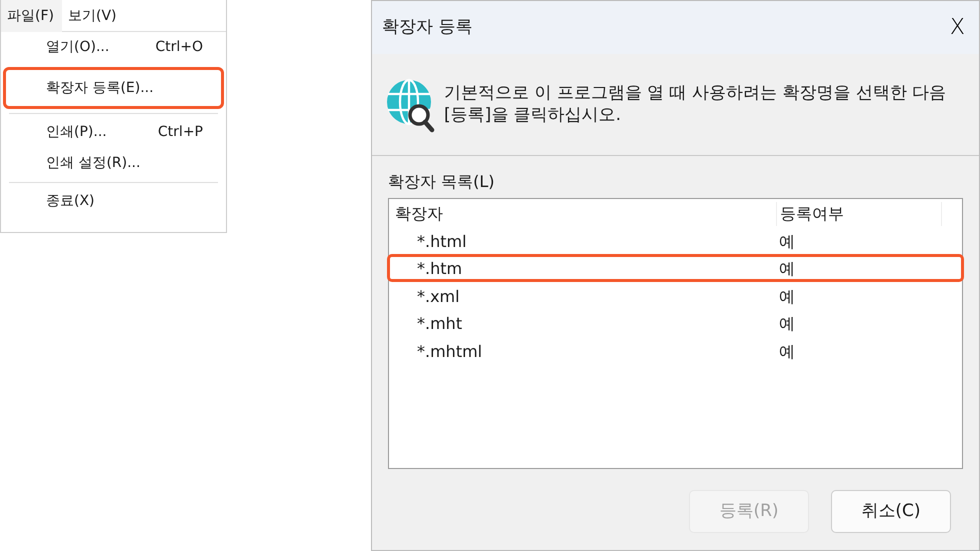  What do you see at coordinates (675, 240) in the screenshot?
I see `list-row: *.html 예` at bounding box center [675, 240].